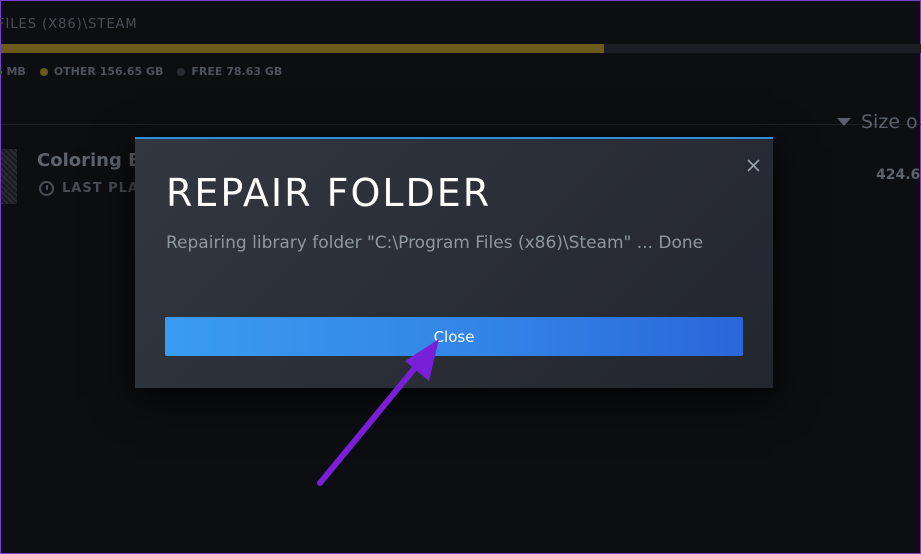 Image resolution: width=921 pixels, height=554 pixels. I want to click on sort-dropdown-label: Size o, so click(889, 122).